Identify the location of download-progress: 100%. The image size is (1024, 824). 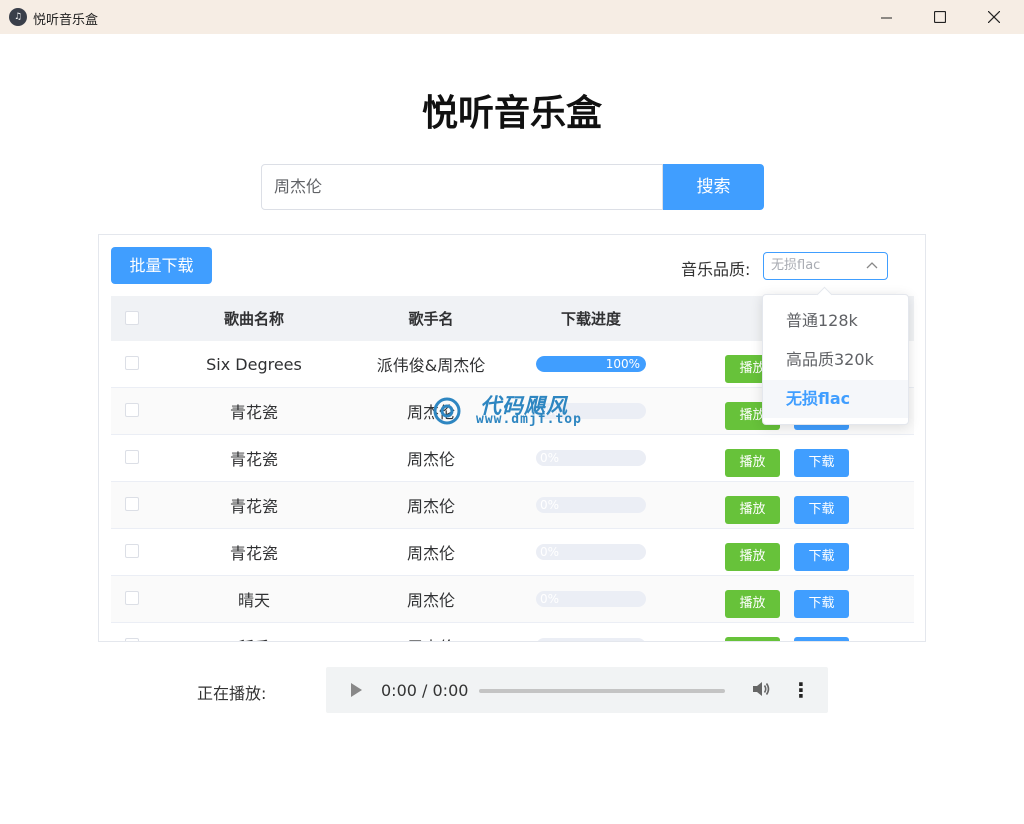
(591, 364).